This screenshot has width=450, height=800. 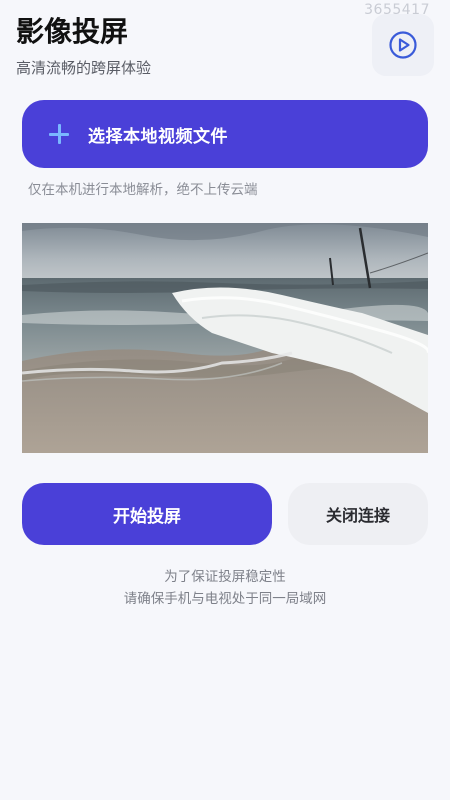 I want to click on privacy-note: 仅在本机进行本地解析，绝不上传云端, so click(x=143, y=190).